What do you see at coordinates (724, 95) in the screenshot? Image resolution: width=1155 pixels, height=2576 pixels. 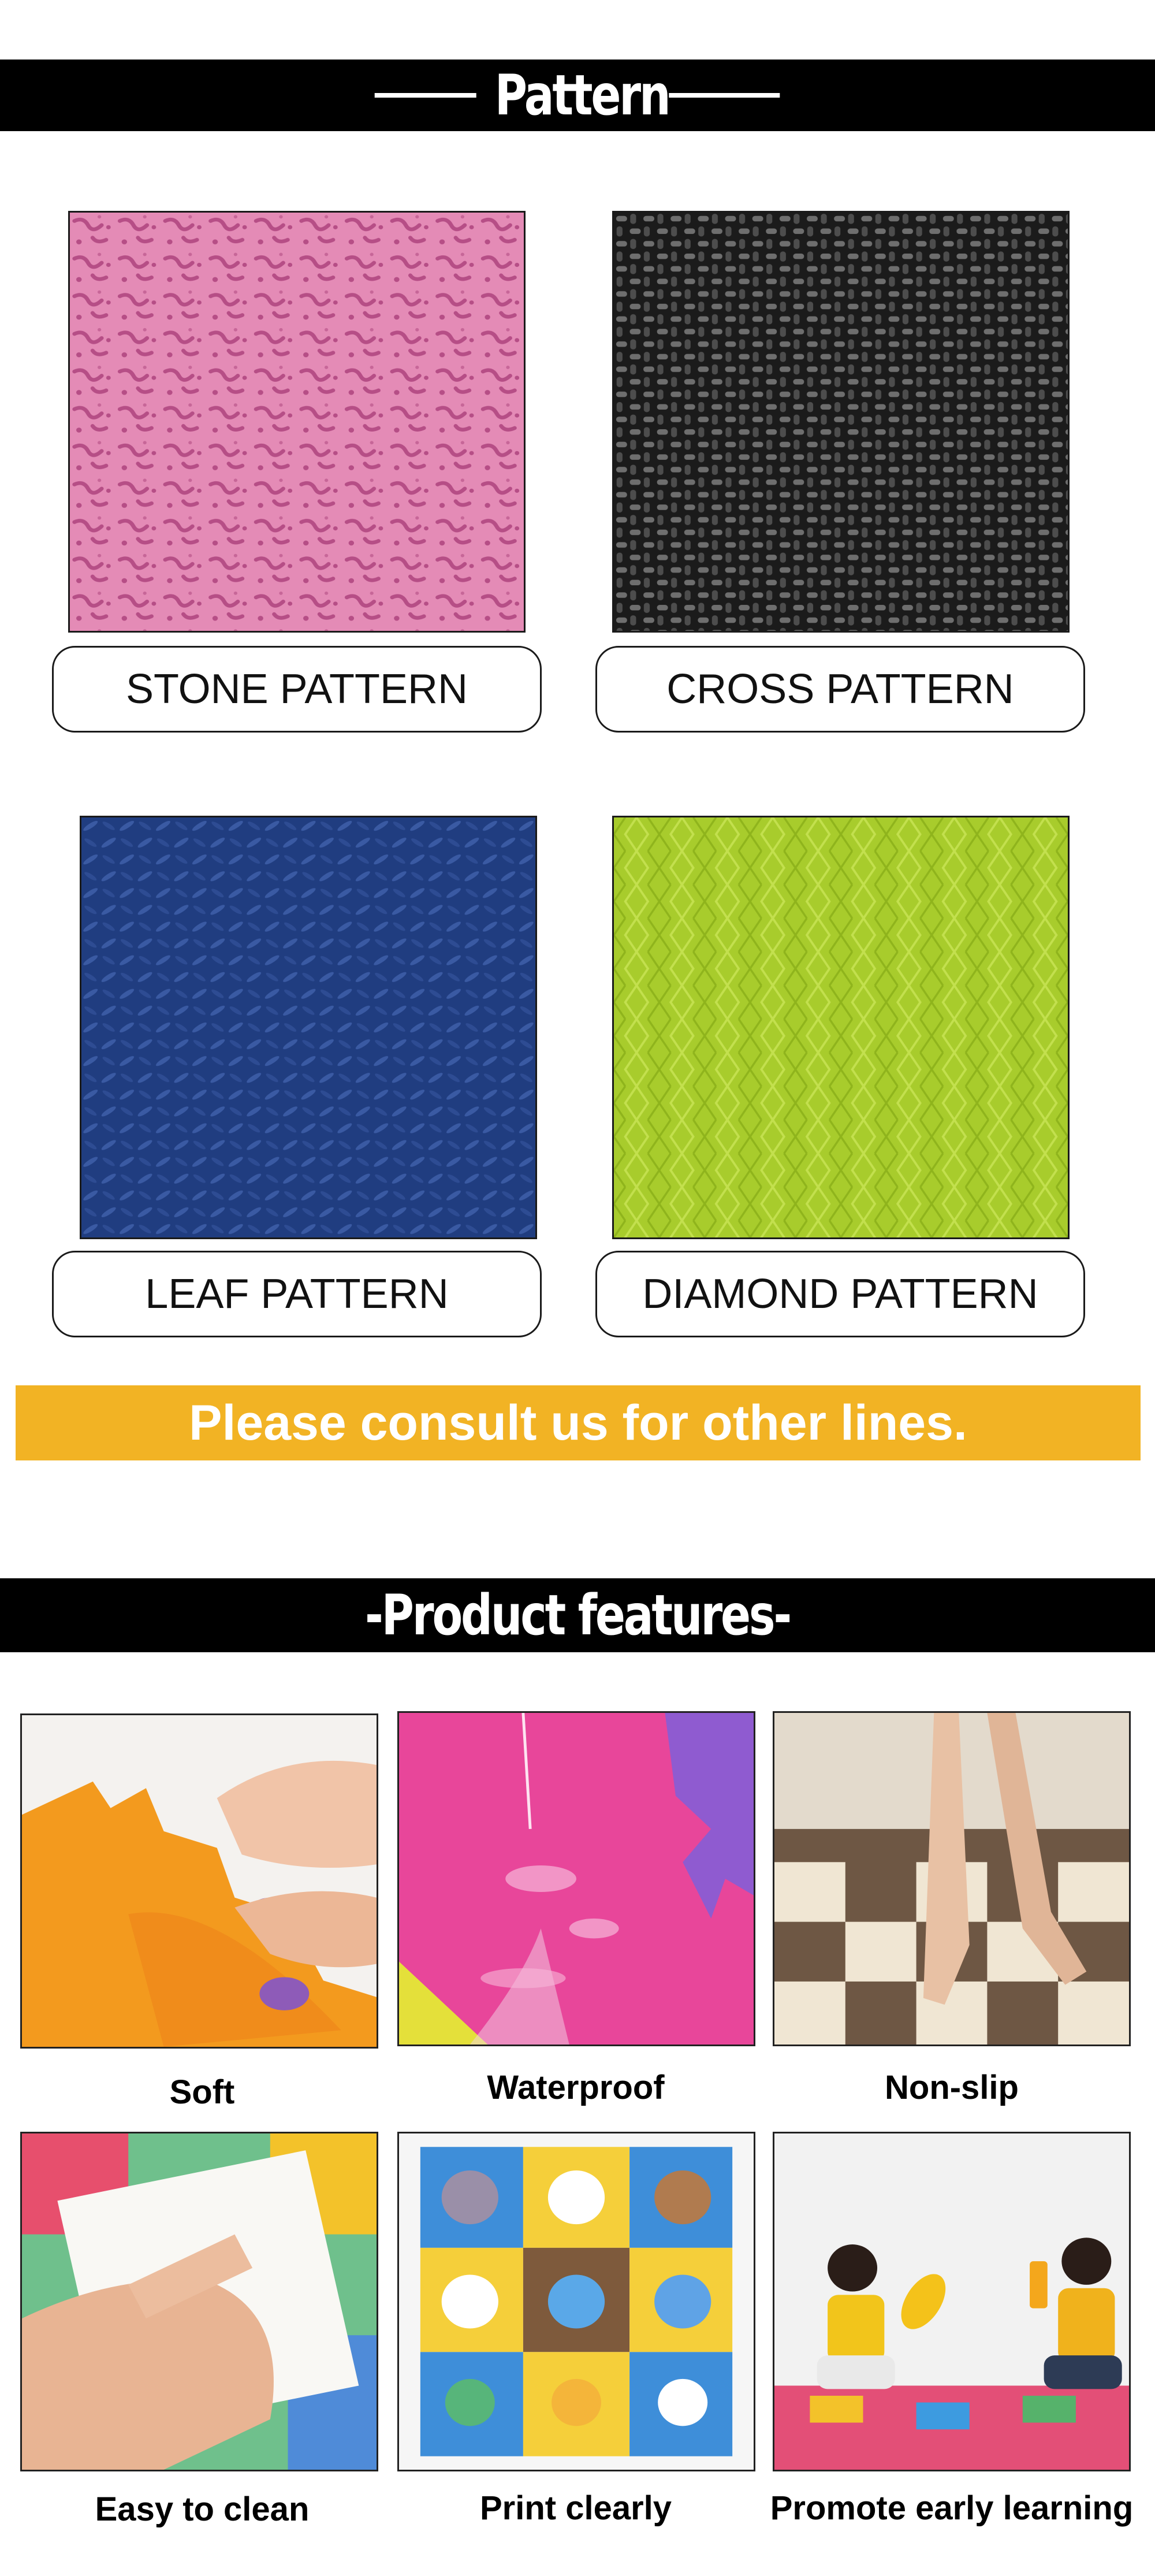 I see `title-dash-right` at bounding box center [724, 95].